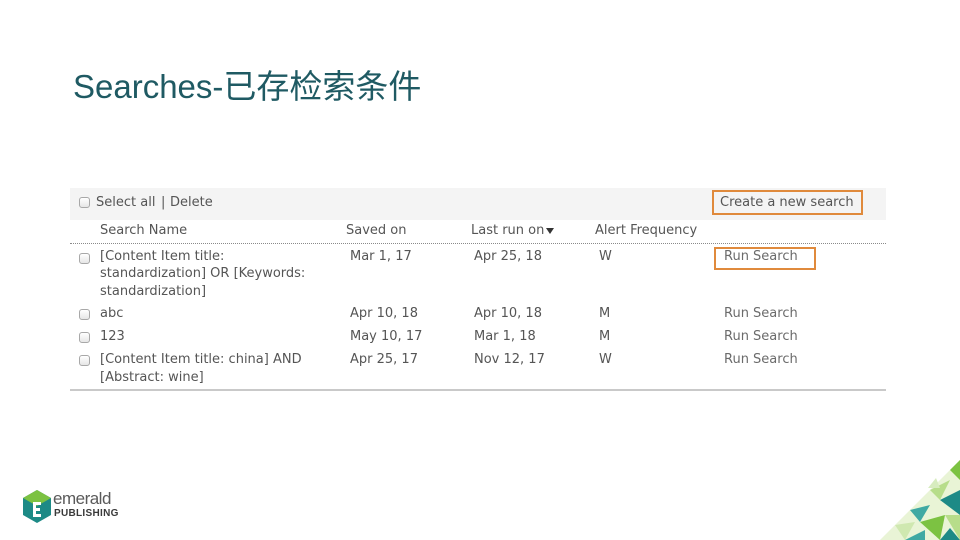 The width and height of the screenshot is (960, 540). I want to click on logo-subtitle: PUBLISHING, so click(86, 513).